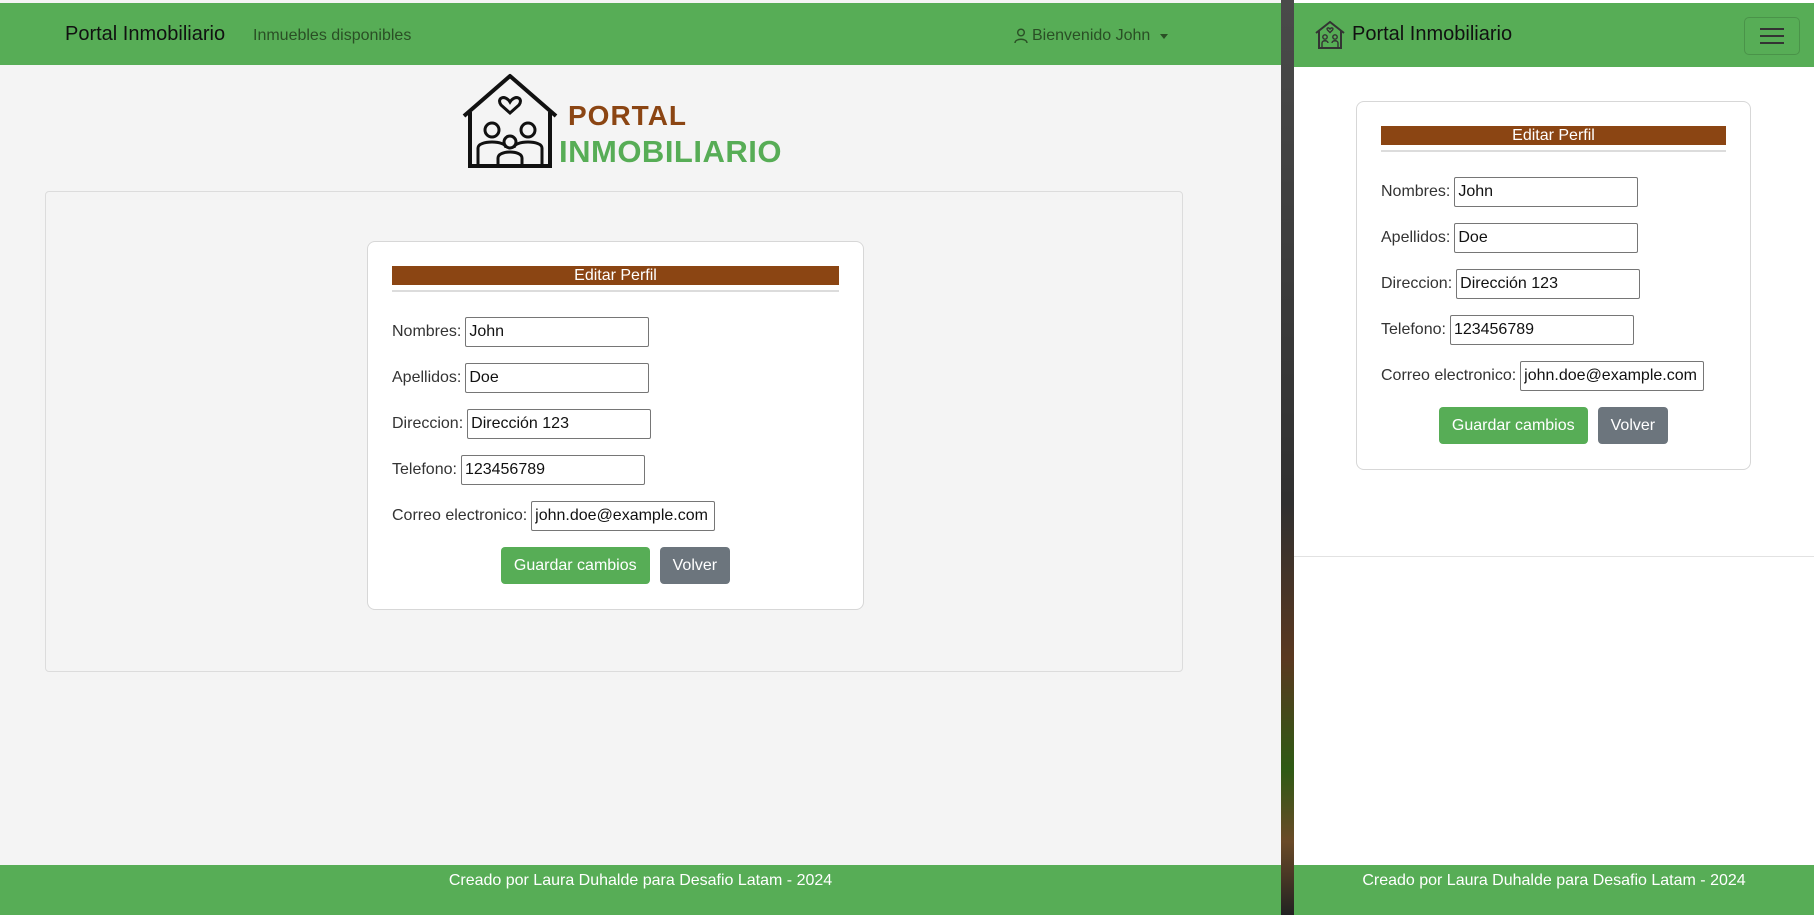 The image size is (1820, 915). Describe the element at coordinates (1021, 36) in the screenshot. I see `user-icon` at that location.